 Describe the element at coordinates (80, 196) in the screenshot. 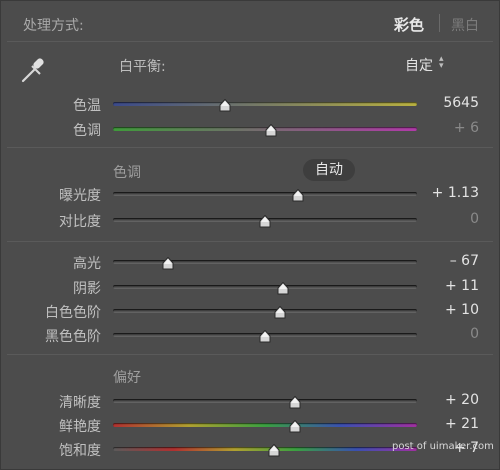

I see `slider-label: 曝光度` at that location.